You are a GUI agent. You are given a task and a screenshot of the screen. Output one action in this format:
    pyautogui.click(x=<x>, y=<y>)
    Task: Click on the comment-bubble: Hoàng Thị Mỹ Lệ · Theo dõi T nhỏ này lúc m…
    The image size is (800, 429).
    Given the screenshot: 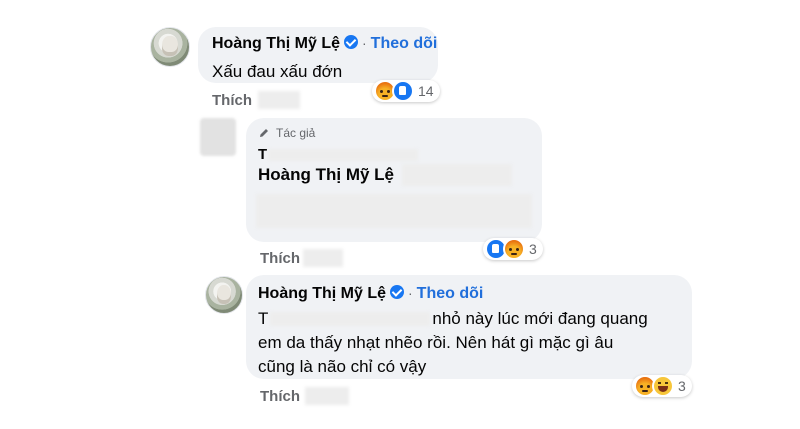 What is the action you would take?
    pyautogui.click(x=469, y=327)
    